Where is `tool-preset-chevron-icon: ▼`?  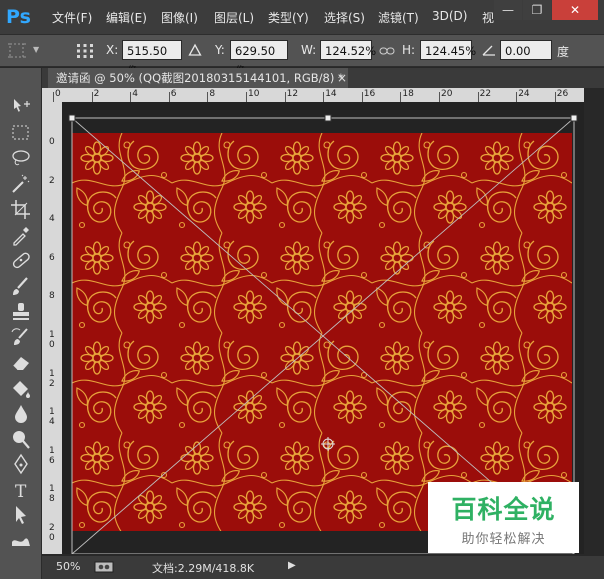 tool-preset-chevron-icon: ▼ is located at coordinates (36, 49).